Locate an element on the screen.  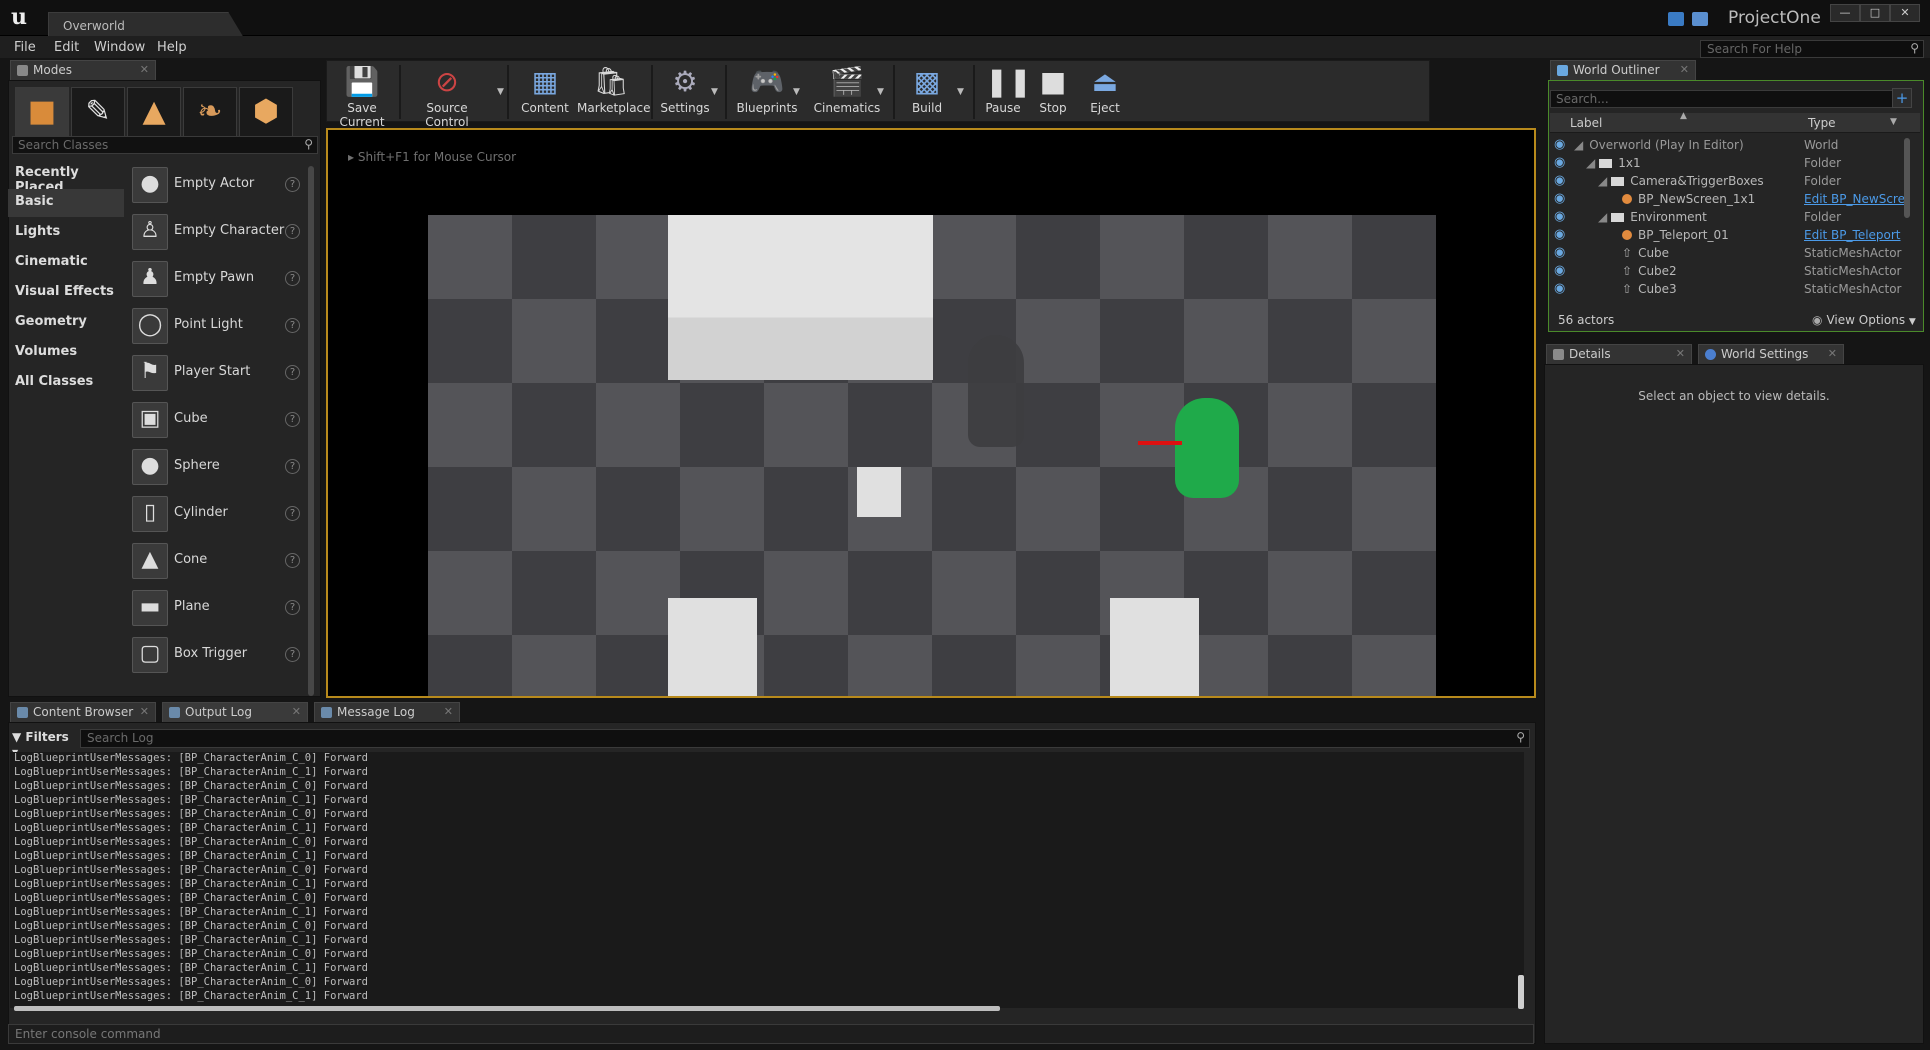
edit-blueprint-link: Edit BP_NewScre is located at coordinates (1854, 199).